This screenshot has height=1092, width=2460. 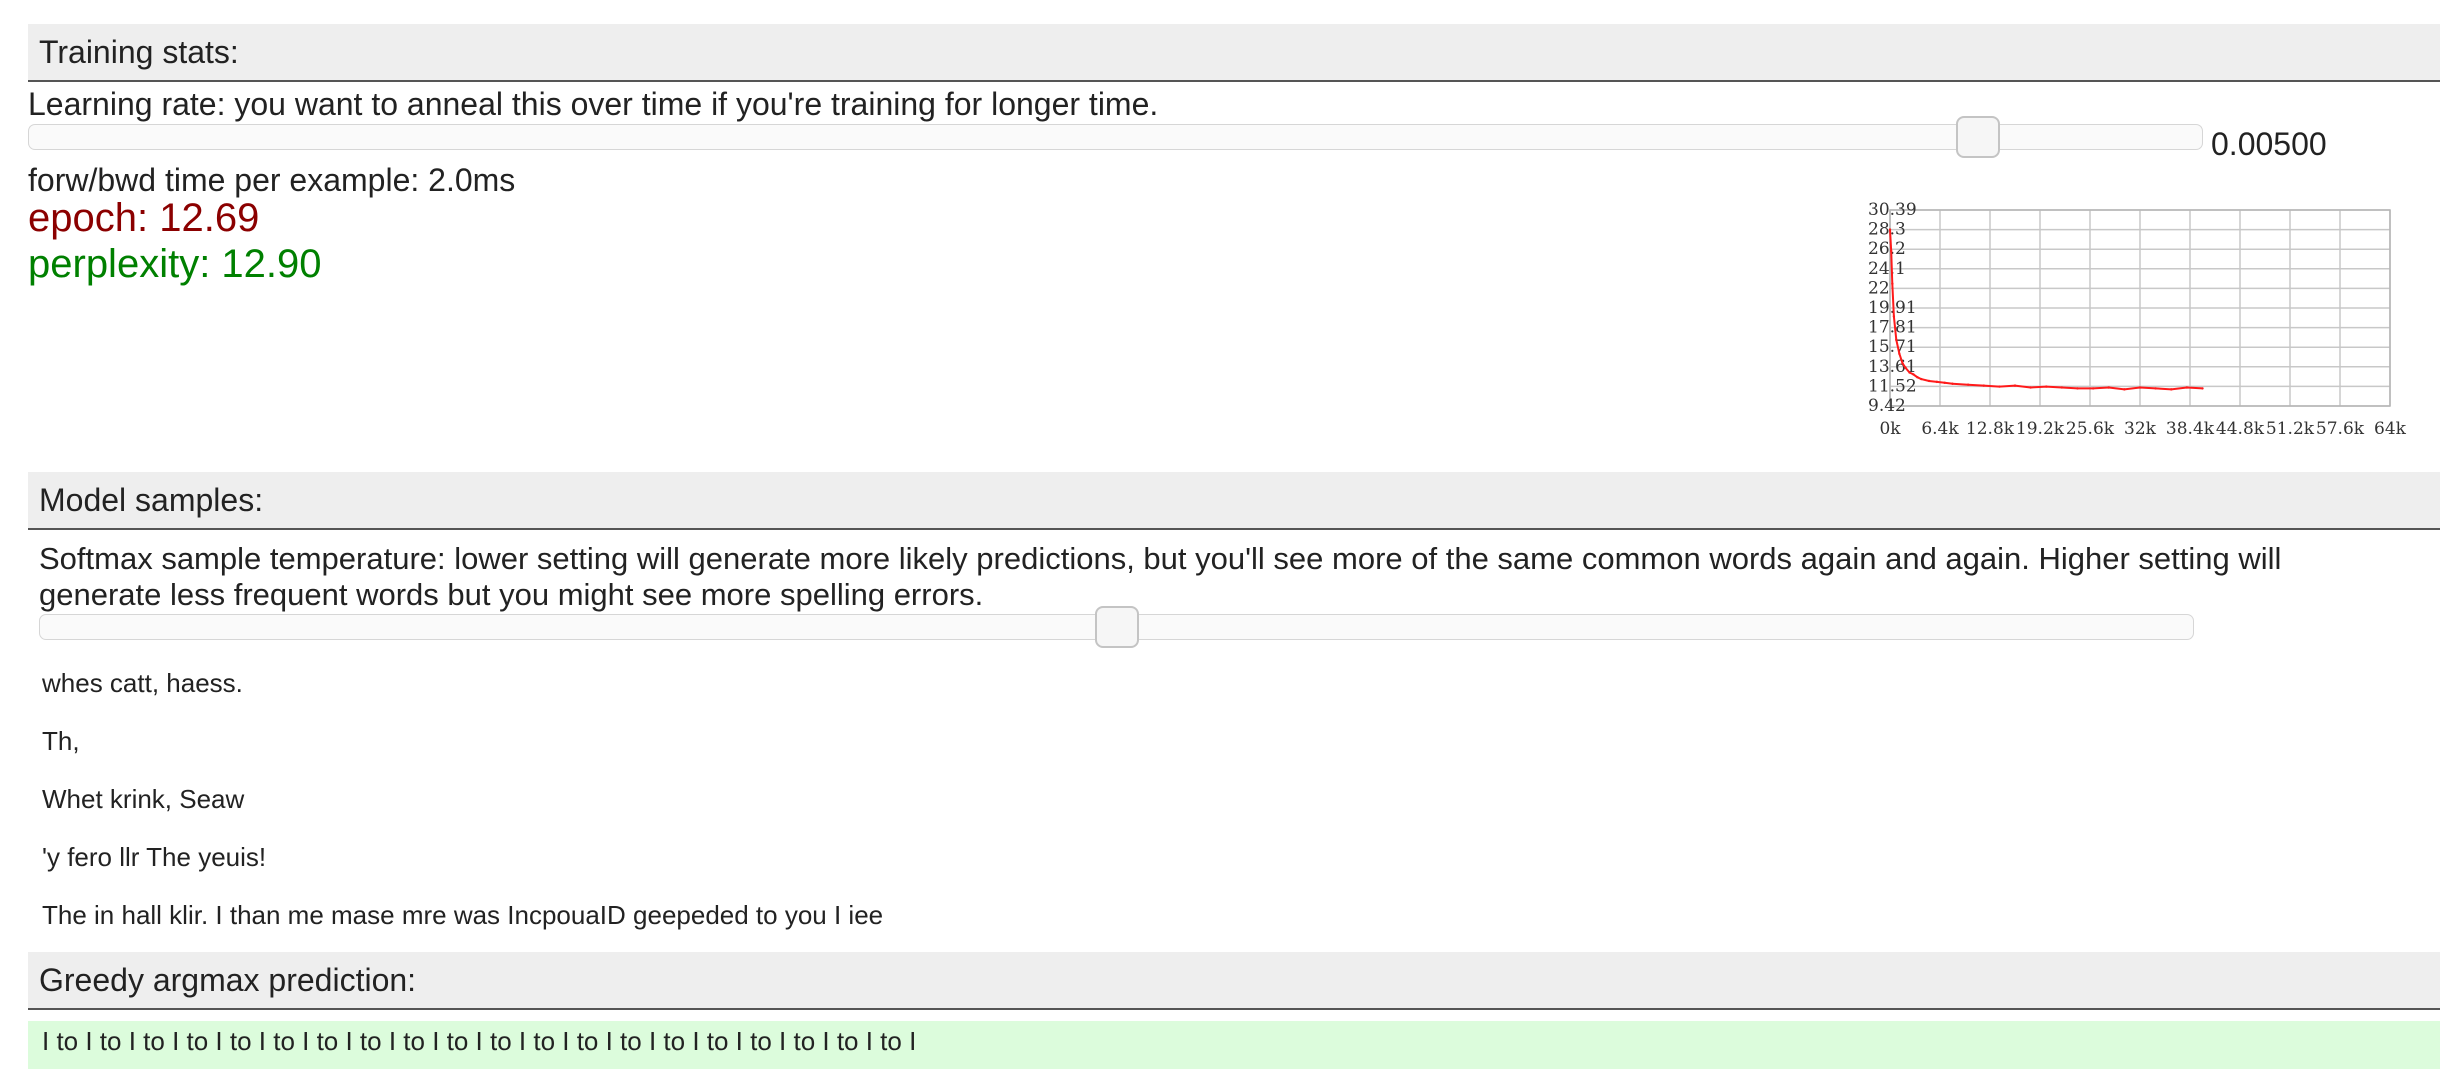 What do you see at coordinates (228, 980) in the screenshot?
I see `greedy-prediction-title: Greedy argmax prediction:` at bounding box center [228, 980].